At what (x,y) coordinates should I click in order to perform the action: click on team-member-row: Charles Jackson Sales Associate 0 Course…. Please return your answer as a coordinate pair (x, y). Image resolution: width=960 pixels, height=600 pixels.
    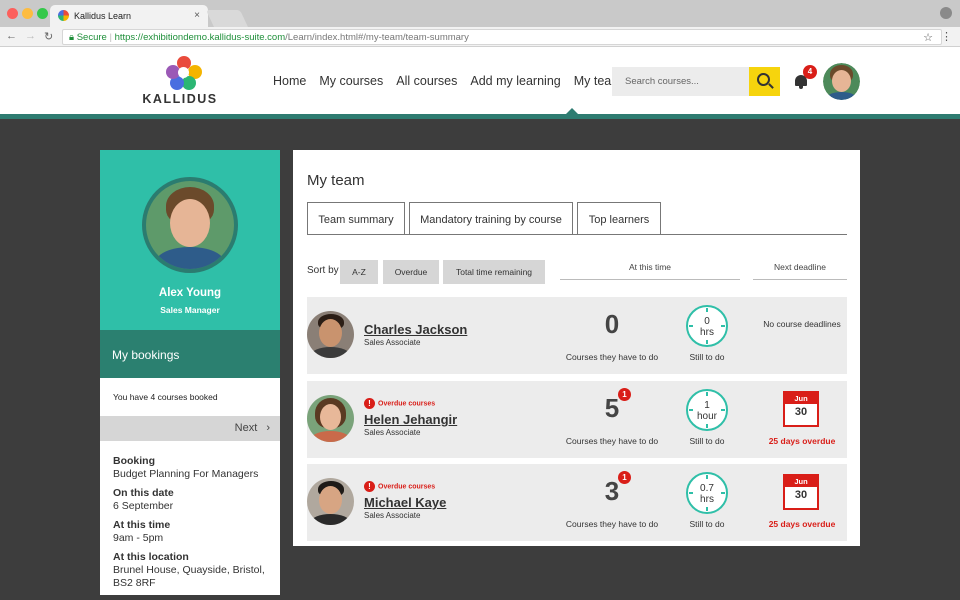
    Looking at the image, I should click on (577, 335).